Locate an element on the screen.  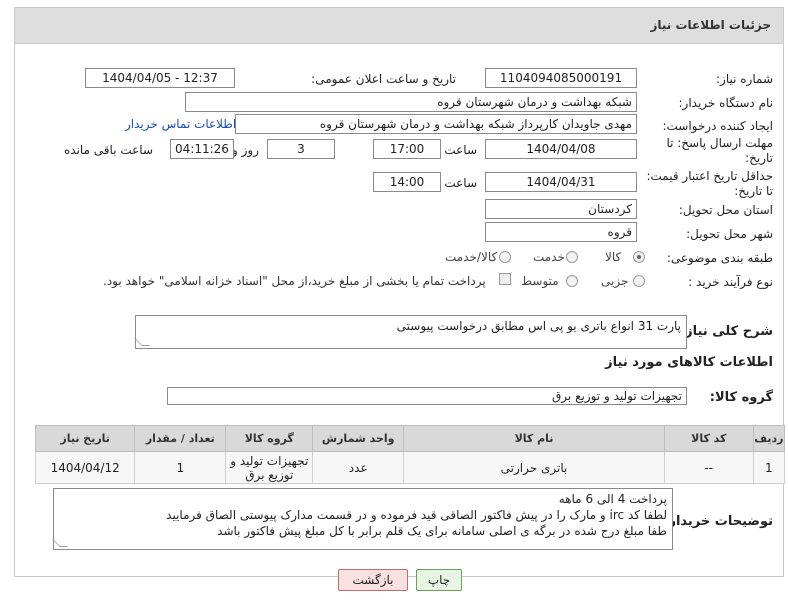
purchase-type-option-medium: متوسط is located at coordinates (540, 281).